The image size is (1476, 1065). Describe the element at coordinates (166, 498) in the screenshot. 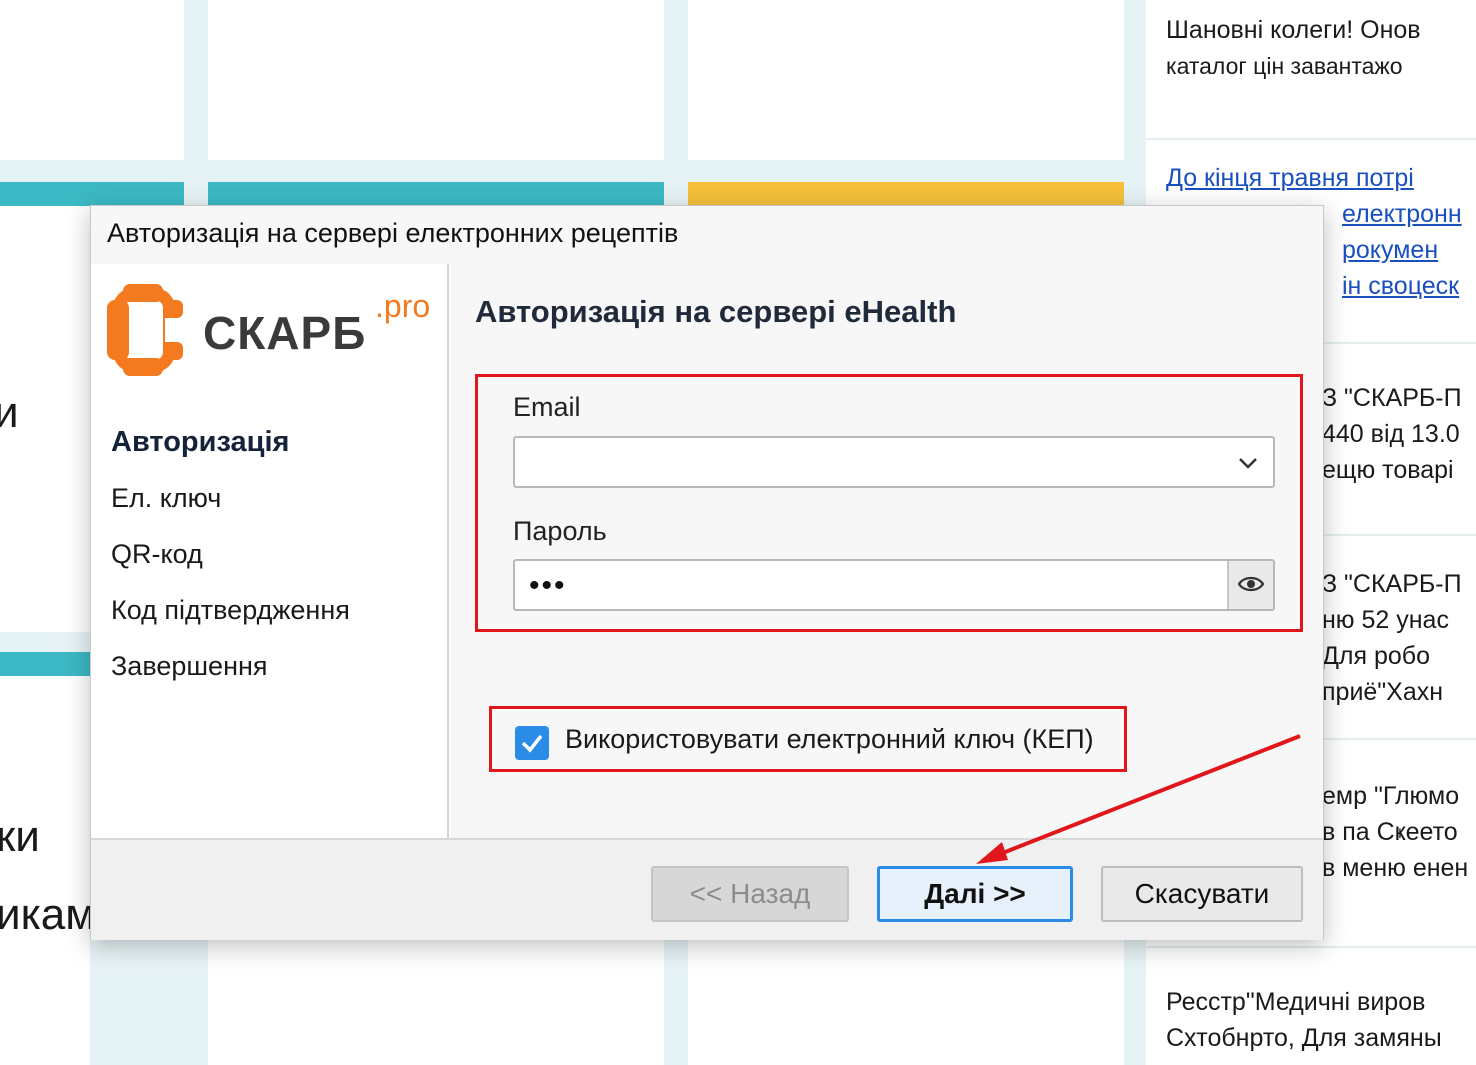

I see `step-e-key: Ел. ключ` at that location.